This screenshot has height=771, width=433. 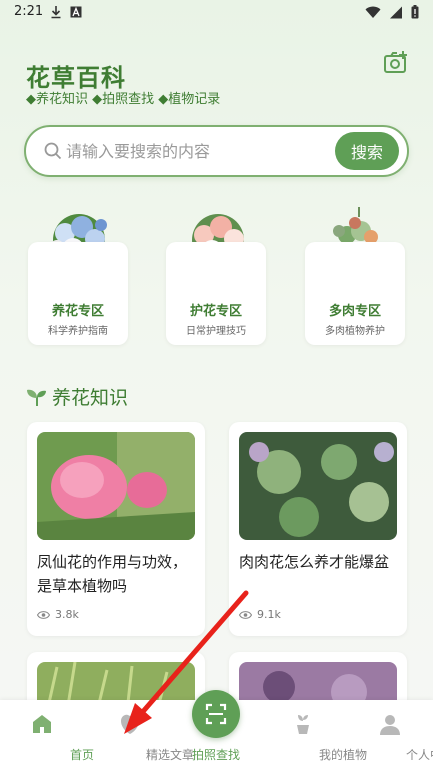 What do you see at coordinates (373, 12) in the screenshot?
I see `wifi-icon` at bounding box center [373, 12].